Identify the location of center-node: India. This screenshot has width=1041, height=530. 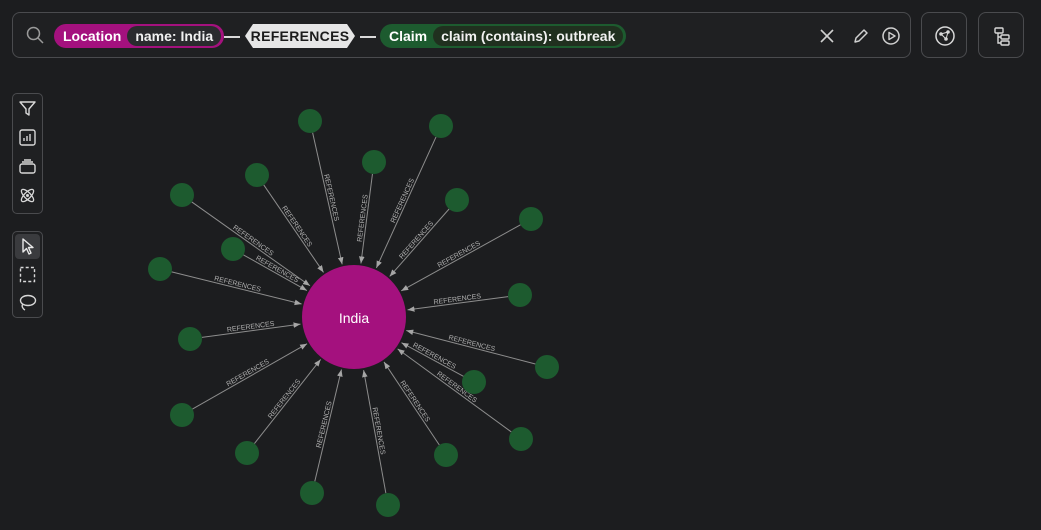
(354, 317).